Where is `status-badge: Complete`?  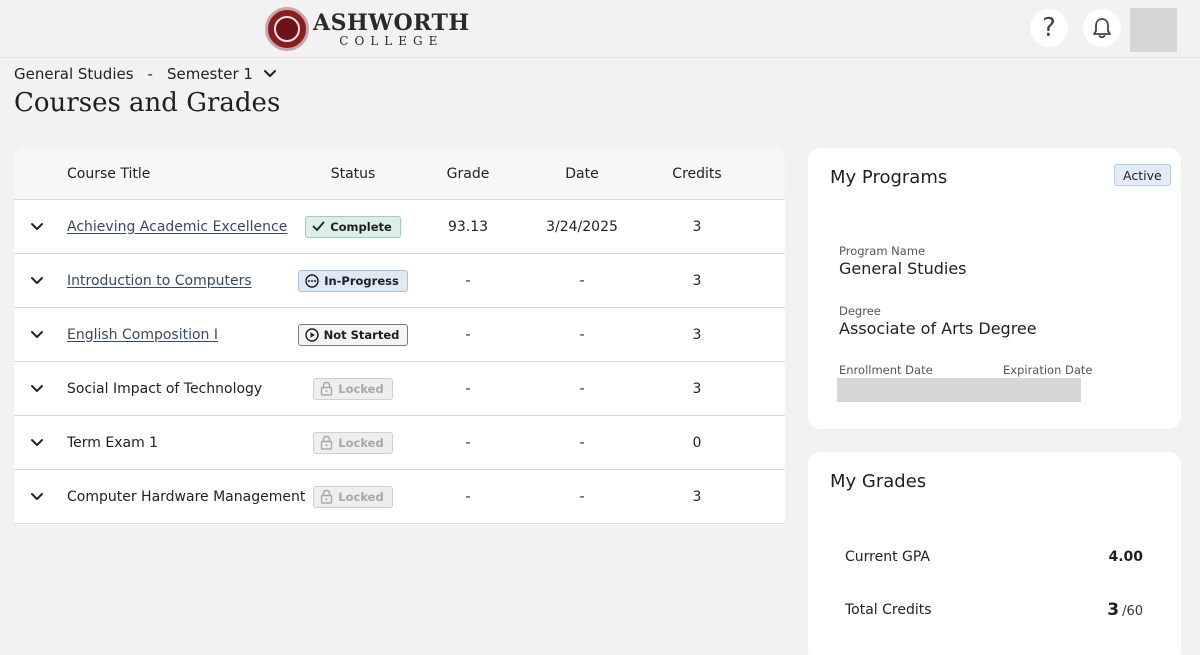
status-badge: Complete is located at coordinates (353, 226).